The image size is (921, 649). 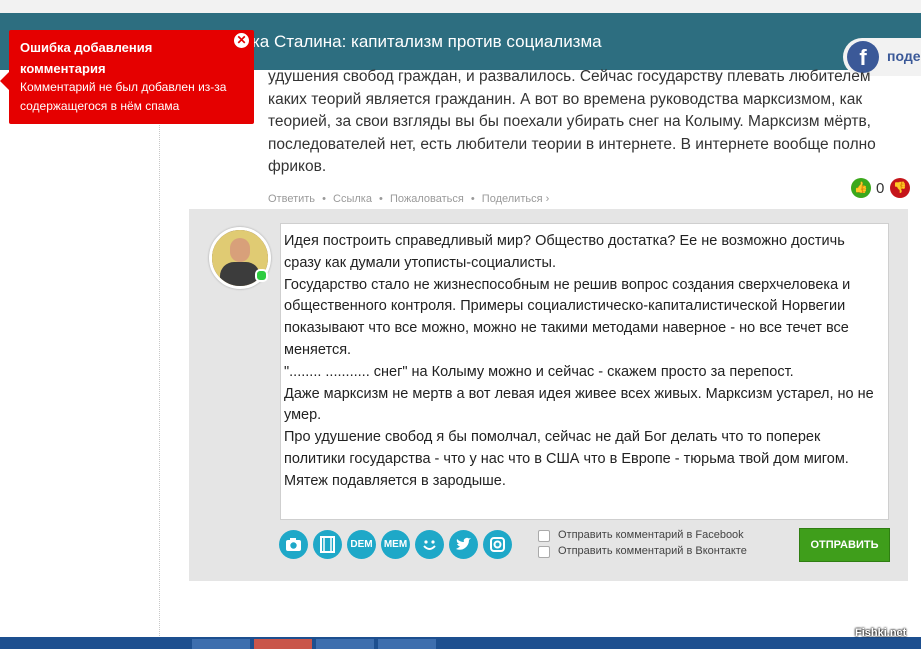 What do you see at coordinates (352, 199) in the screenshot?
I see `permalink-link: Ссылка` at bounding box center [352, 199].